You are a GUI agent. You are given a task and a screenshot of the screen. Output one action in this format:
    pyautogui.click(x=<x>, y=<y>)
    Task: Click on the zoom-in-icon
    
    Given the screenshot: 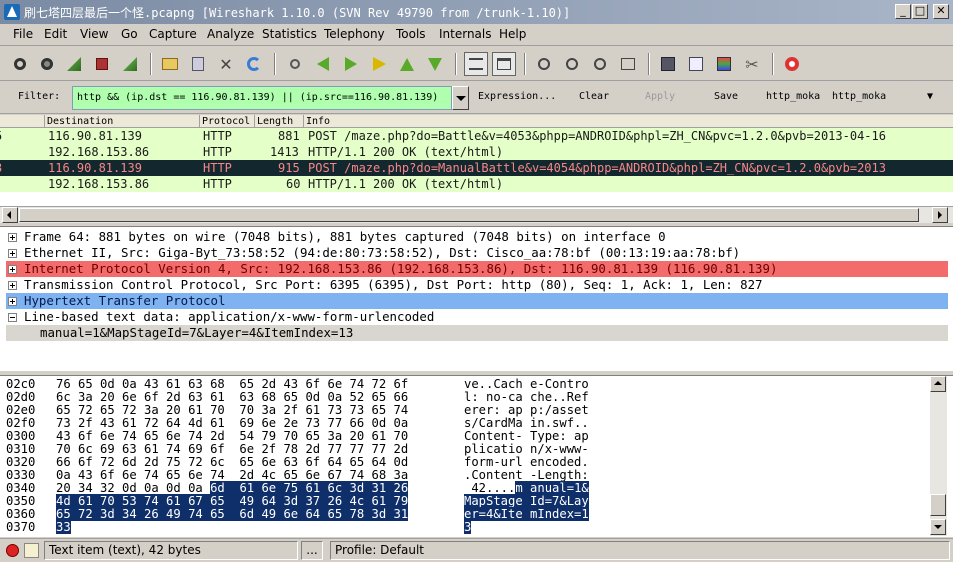 What is the action you would take?
    pyautogui.click(x=544, y=64)
    